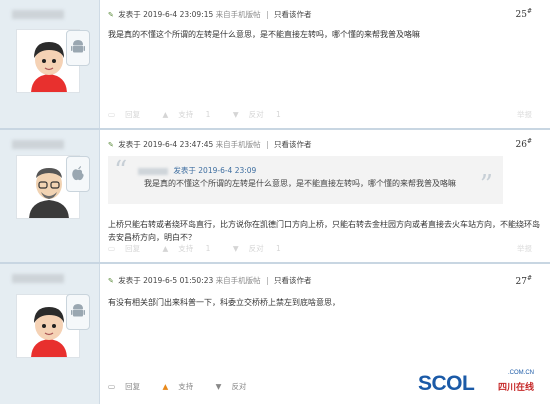 This screenshot has height=404, width=550. I want to click on watermark-cn: 四川在线, so click(515, 388).